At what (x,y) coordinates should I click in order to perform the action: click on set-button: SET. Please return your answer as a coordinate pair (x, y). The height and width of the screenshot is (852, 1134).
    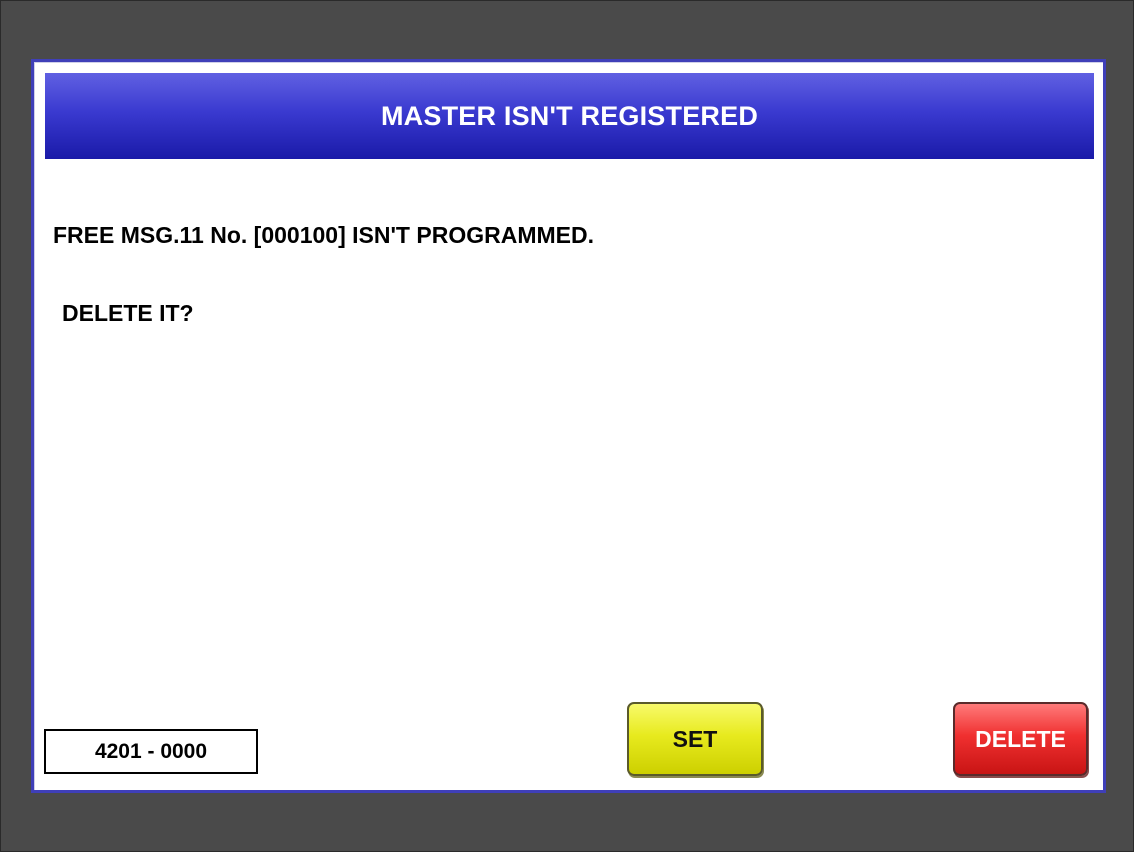
    Looking at the image, I should click on (695, 739).